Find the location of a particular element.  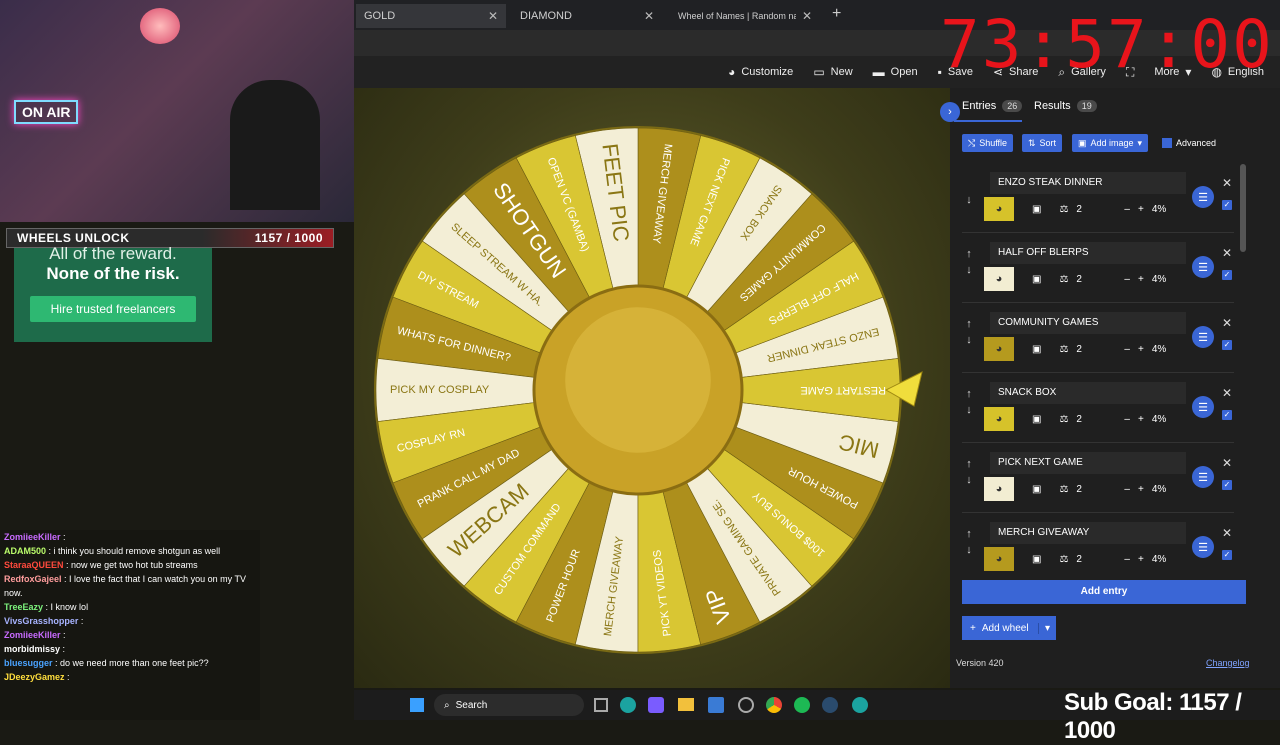

chevron-down-icon: ▾ is located at coordinates (1046, 628).